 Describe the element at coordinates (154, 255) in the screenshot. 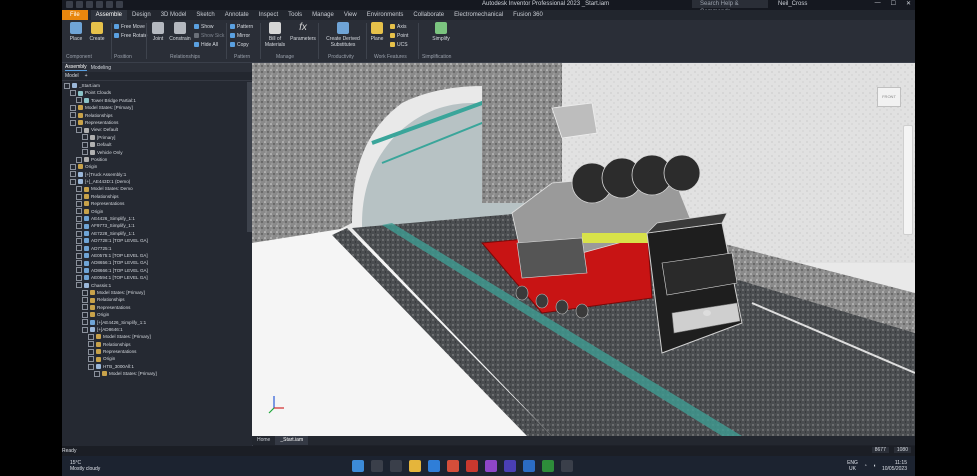

I see `tree-node: AE0575:1 [TOP LEVEL GA]` at that location.